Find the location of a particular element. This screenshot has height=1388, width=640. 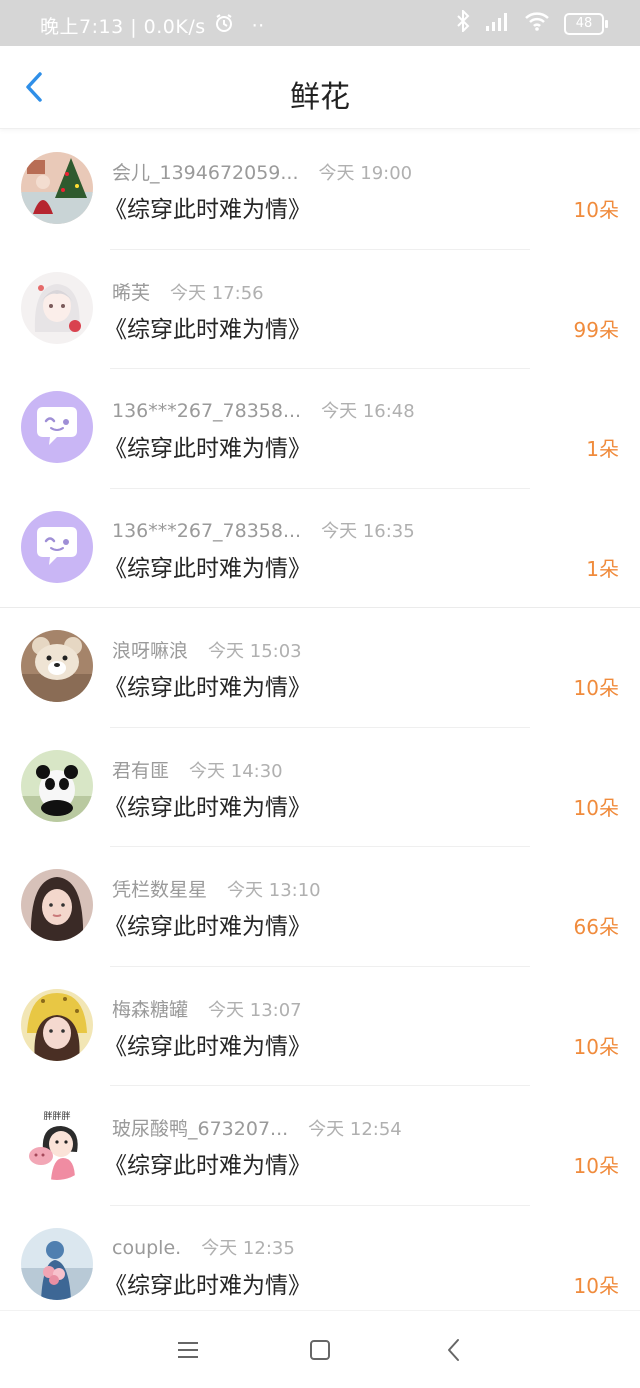

menu-icon is located at coordinates (188, 1350).